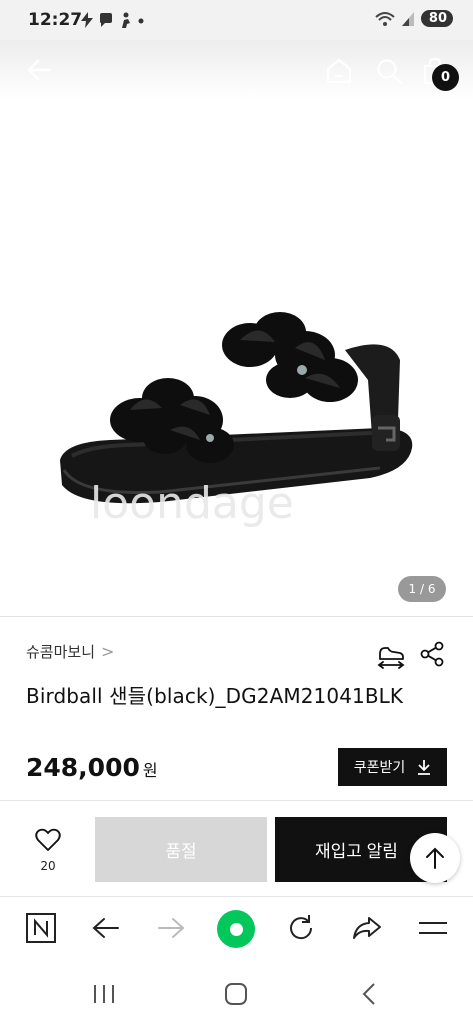 The width and height of the screenshot is (473, 1024). I want to click on size-compare-icon, so click(391, 655).